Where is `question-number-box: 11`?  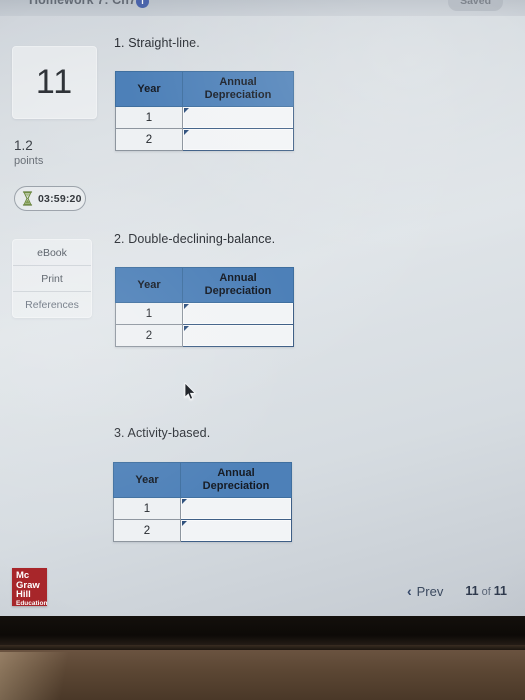 question-number-box: 11 is located at coordinates (54, 82).